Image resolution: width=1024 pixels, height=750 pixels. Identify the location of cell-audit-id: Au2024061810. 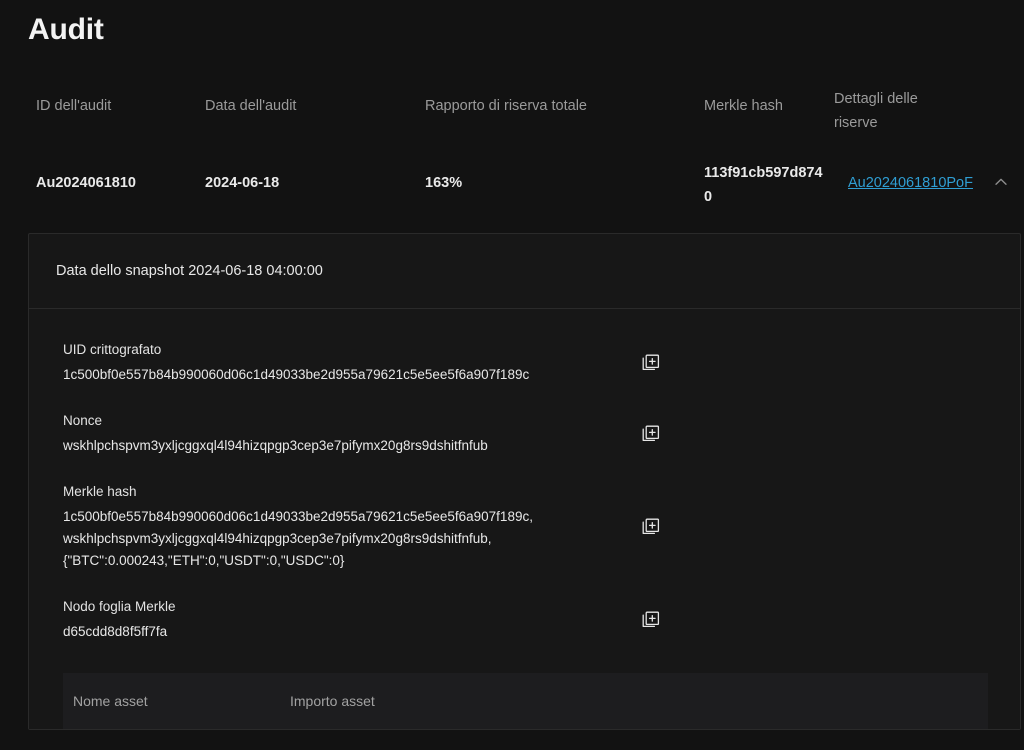
(86, 183).